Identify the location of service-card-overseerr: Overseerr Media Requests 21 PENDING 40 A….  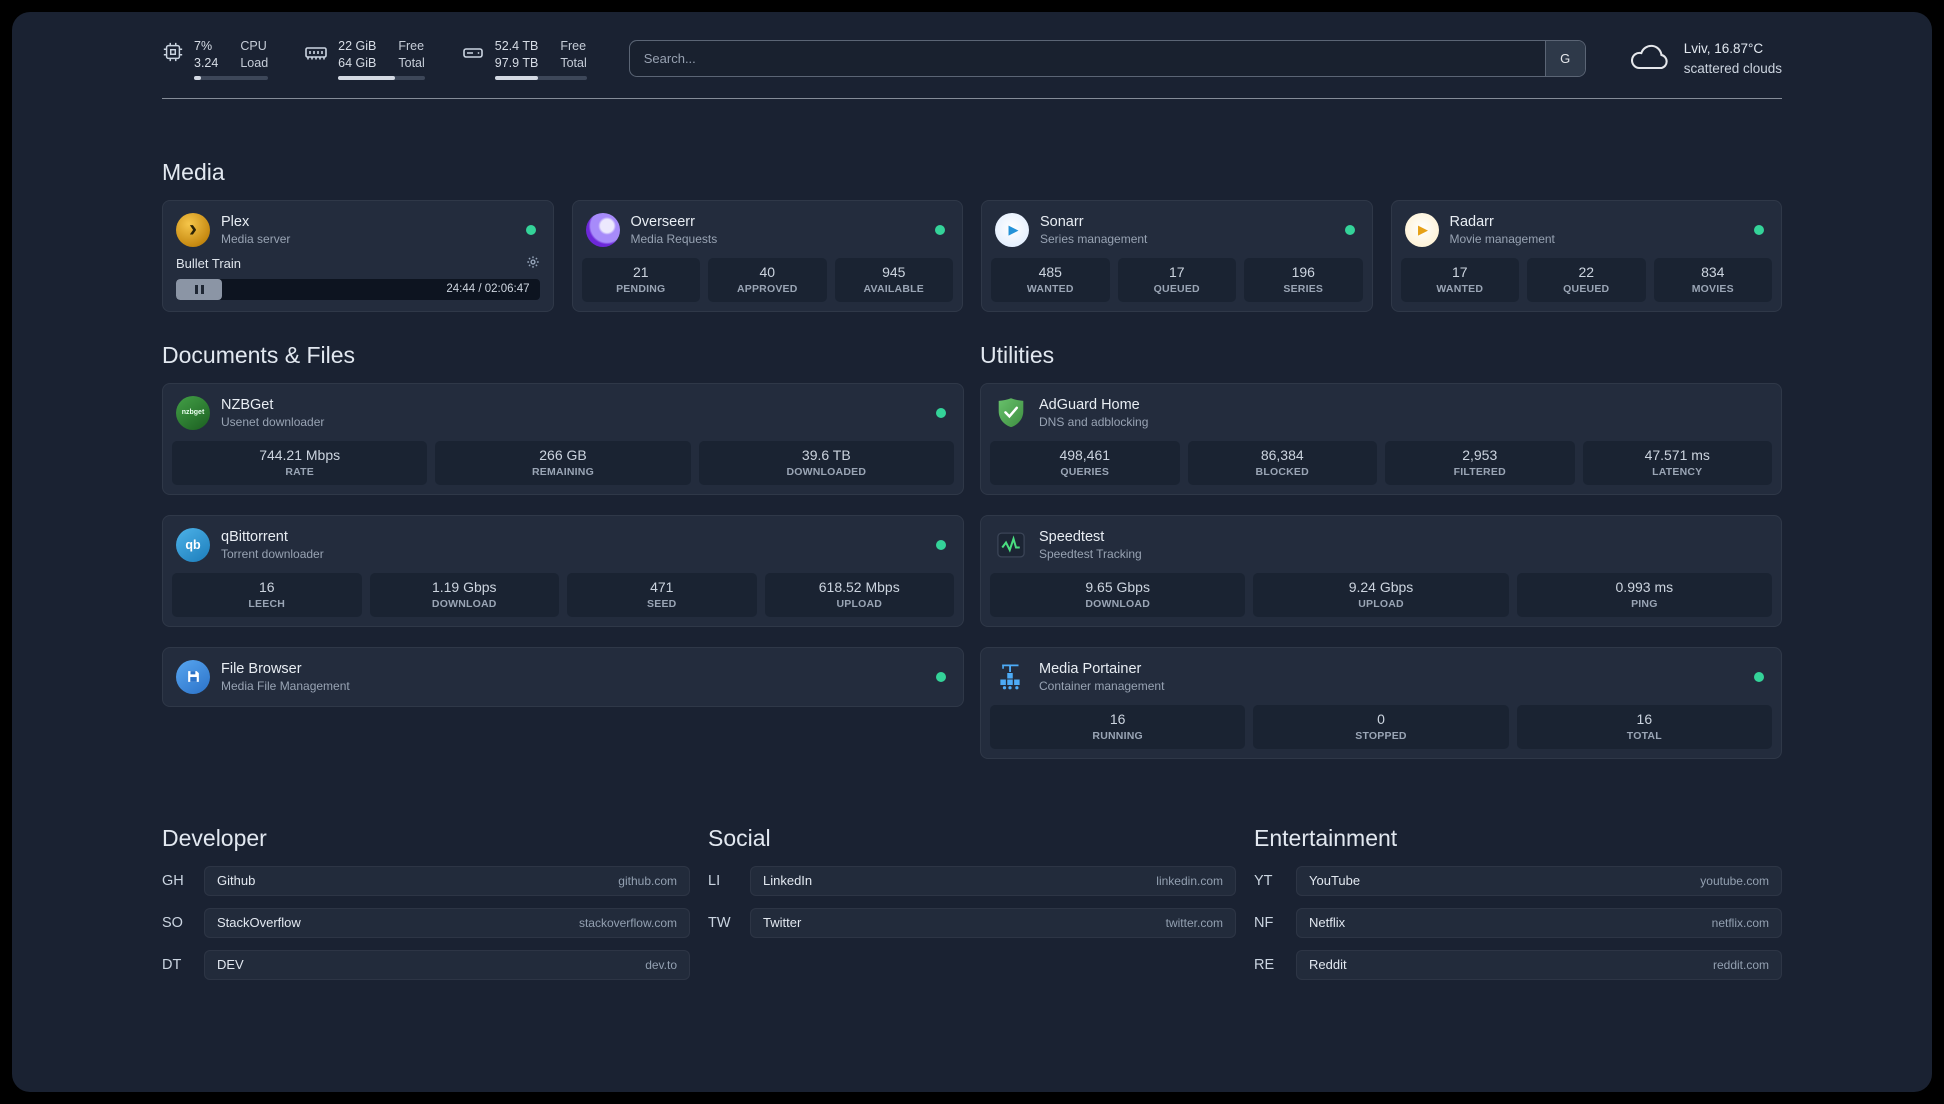
(767, 255).